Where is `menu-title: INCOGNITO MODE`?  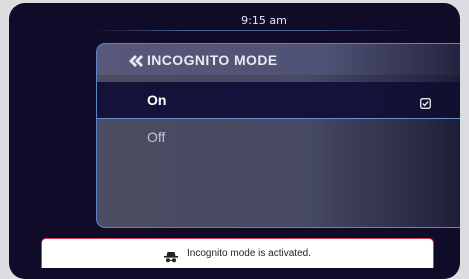
menu-title: INCOGNITO MODE is located at coordinates (212, 59).